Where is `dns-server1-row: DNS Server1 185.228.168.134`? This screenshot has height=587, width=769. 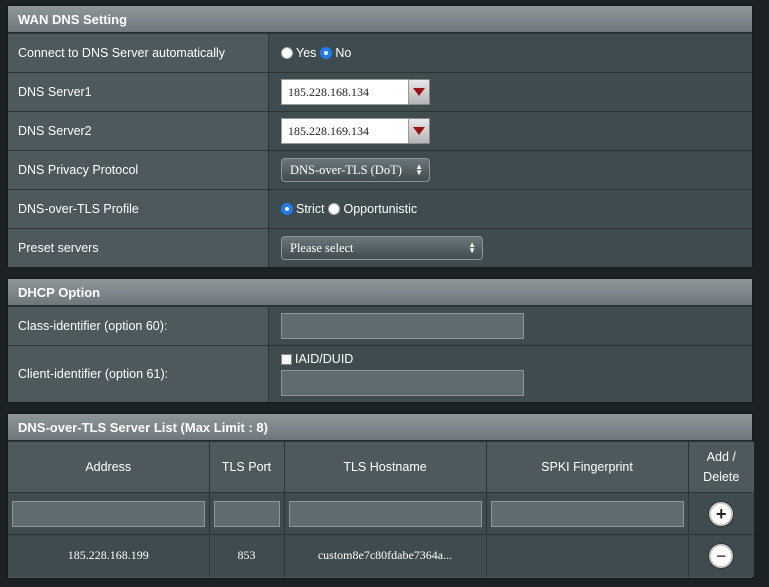 dns-server1-row: DNS Server1 185.228.168.134 is located at coordinates (380, 91).